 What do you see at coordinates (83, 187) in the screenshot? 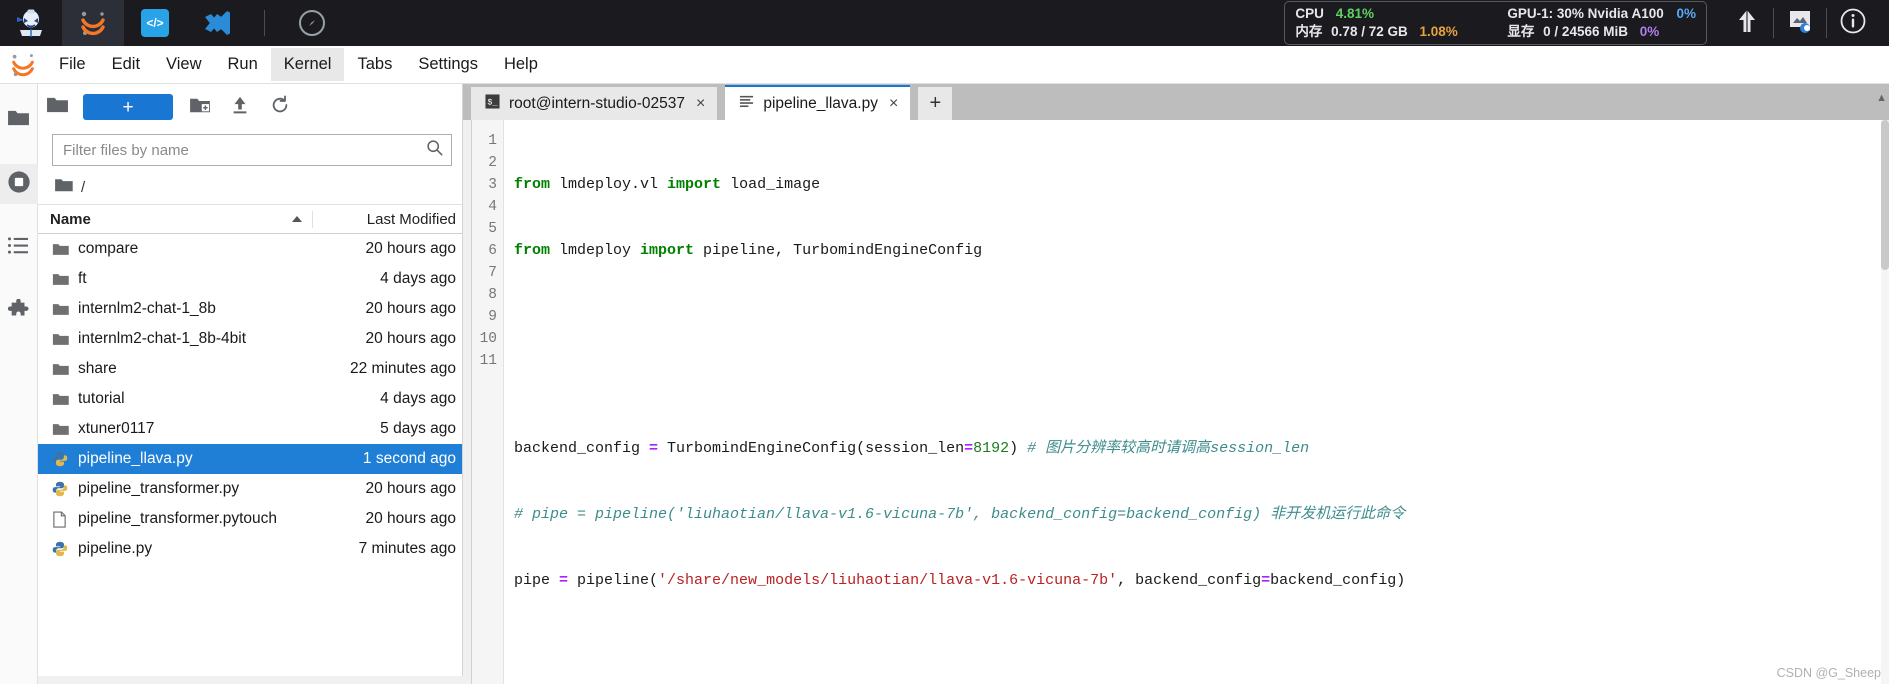
I see `breadcrumb-path: /` at bounding box center [83, 187].